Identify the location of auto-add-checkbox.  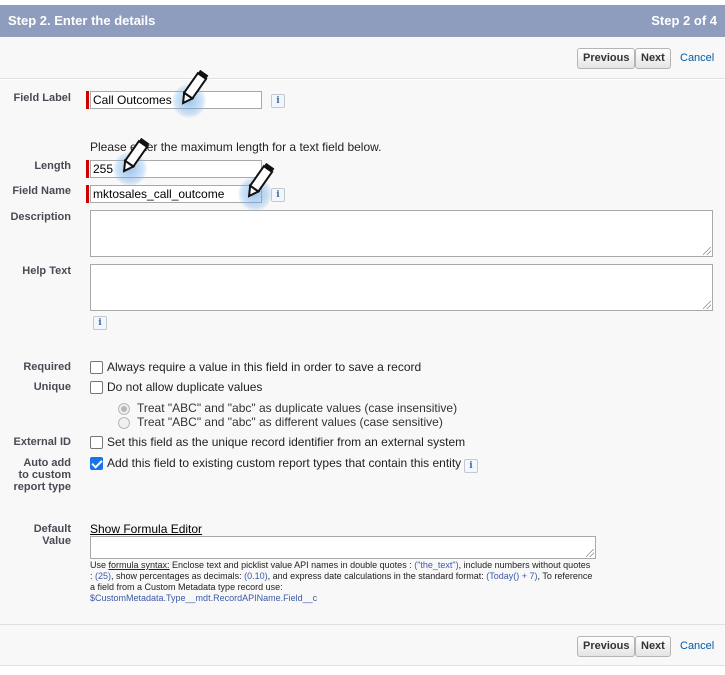
(96, 463).